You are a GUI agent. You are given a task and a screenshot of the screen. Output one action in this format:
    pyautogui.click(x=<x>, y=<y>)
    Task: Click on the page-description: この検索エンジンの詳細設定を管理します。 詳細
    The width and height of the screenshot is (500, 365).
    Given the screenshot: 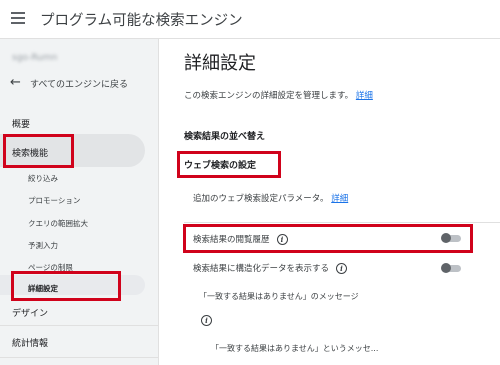 What is the action you would take?
    pyautogui.click(x=278, y=95)
    